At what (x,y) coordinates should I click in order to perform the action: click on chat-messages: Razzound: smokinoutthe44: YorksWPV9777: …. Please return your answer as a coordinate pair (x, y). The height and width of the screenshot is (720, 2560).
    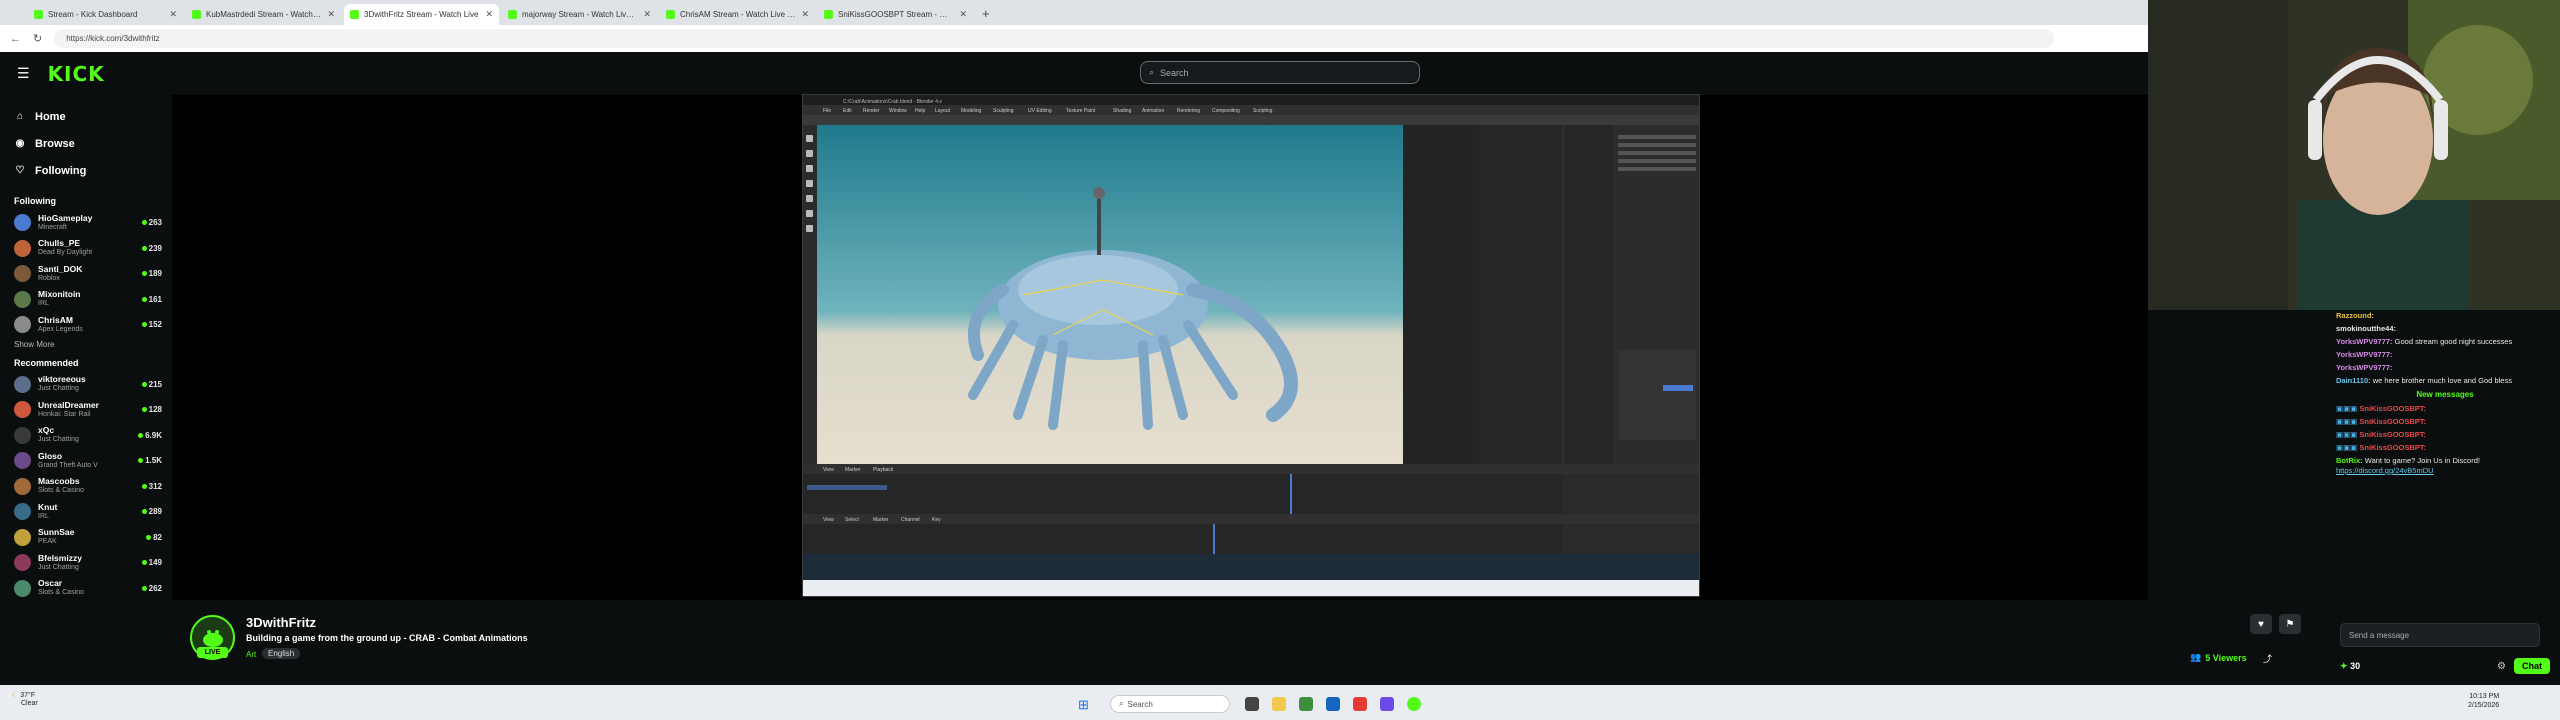
    Looking at the image, I should click on (2445, 348).